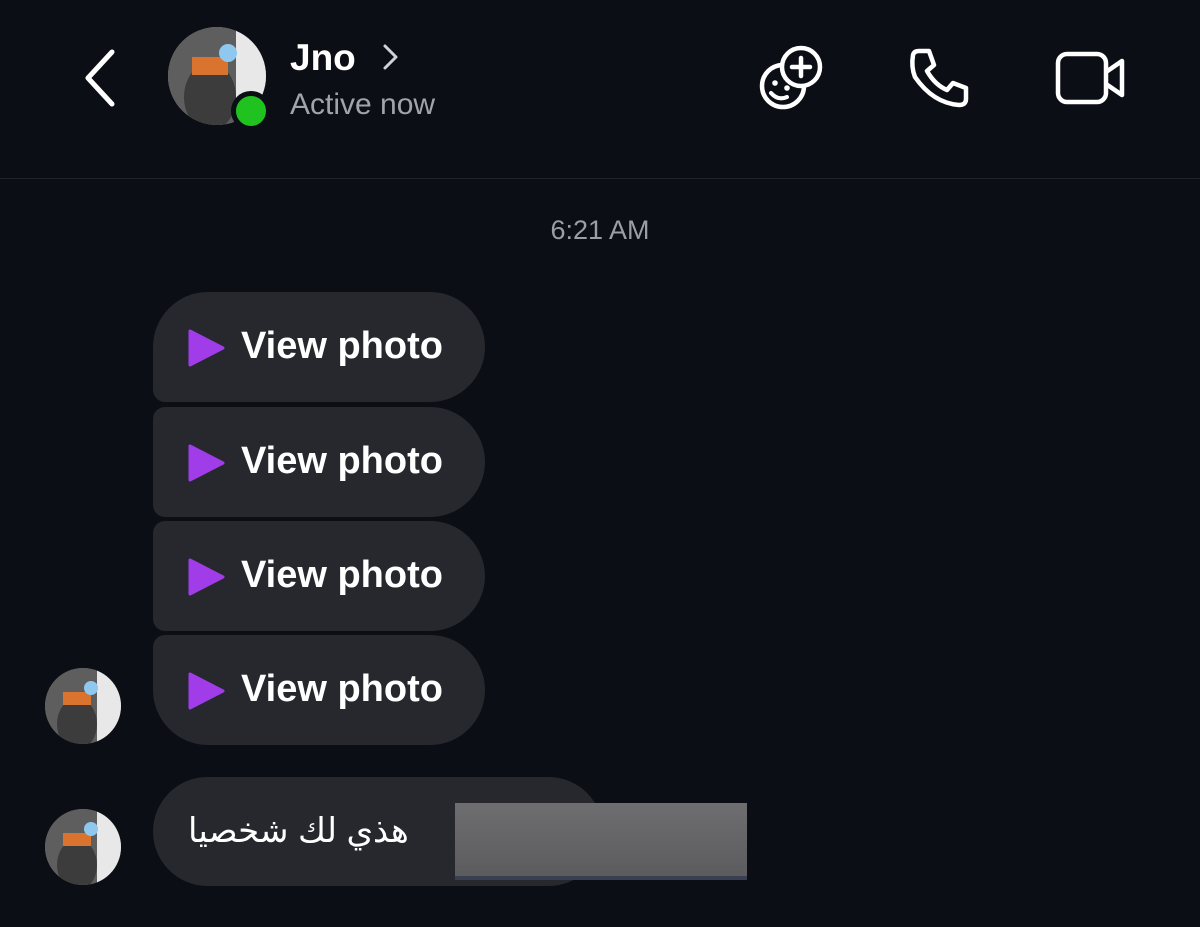 The image size is (1200, 927). I want to click on effects-button, so click(791, 78).